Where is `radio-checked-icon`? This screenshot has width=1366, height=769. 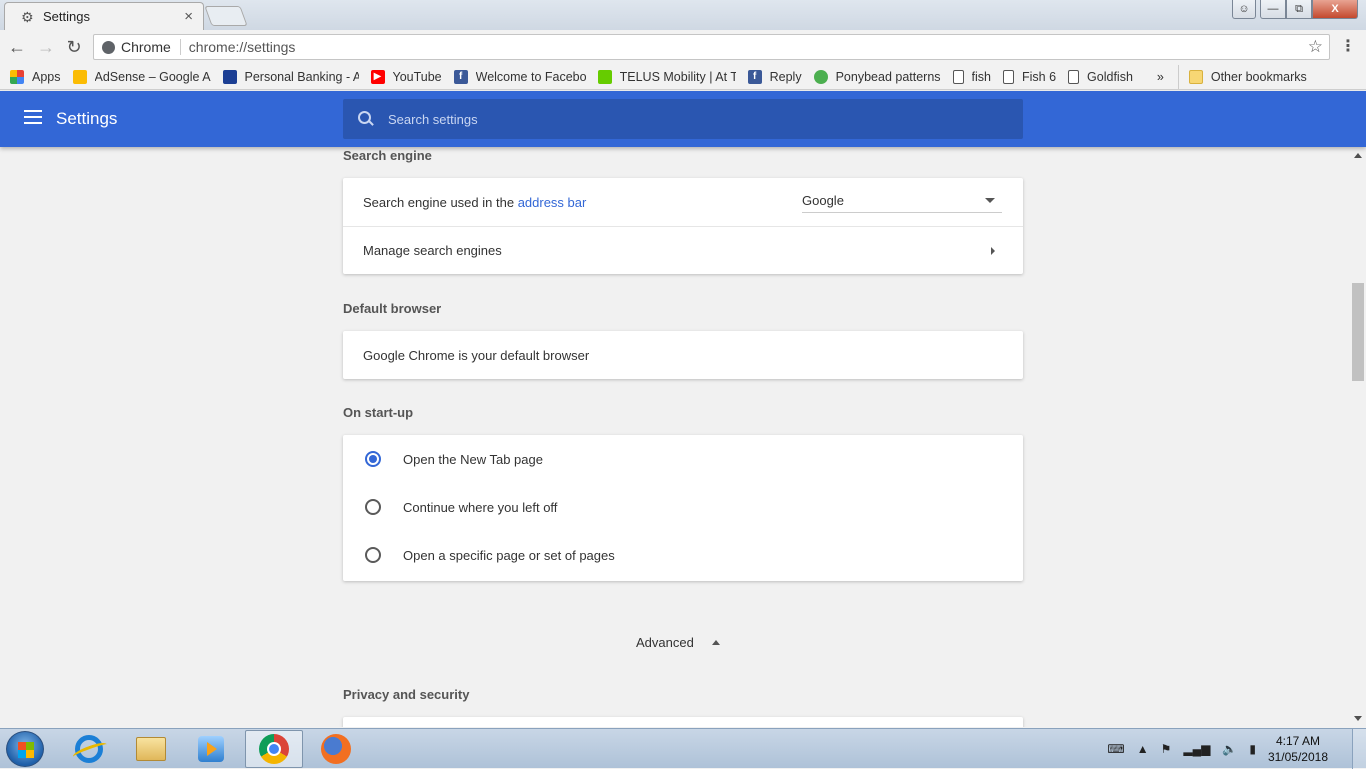
radio-checked-icon is located at coordinates (373, 459).